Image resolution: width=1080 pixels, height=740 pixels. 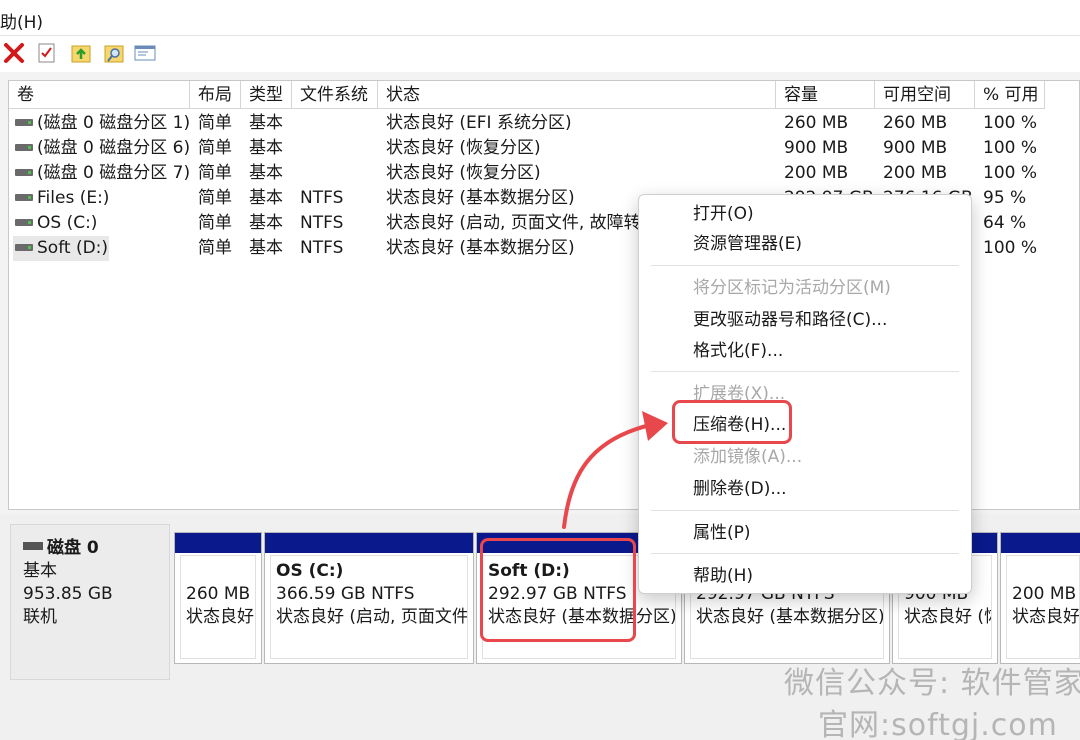 I want to click on volume-name: OS (C:), so click(x=67, y=223).